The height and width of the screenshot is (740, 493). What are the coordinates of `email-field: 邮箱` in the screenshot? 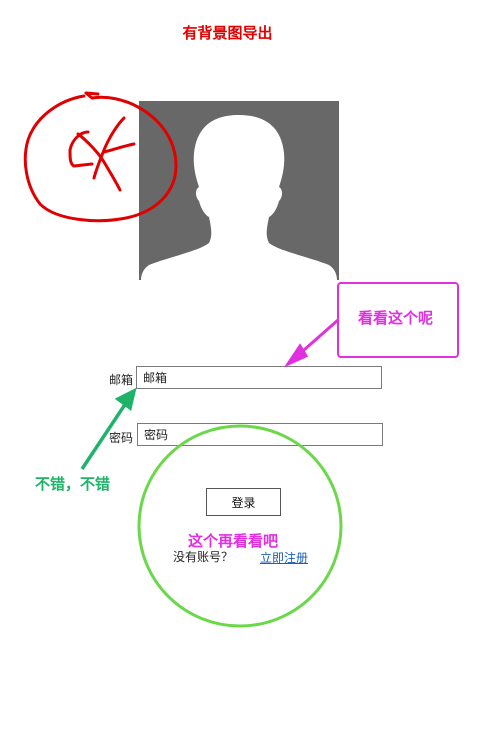 It's located at (259, 377).